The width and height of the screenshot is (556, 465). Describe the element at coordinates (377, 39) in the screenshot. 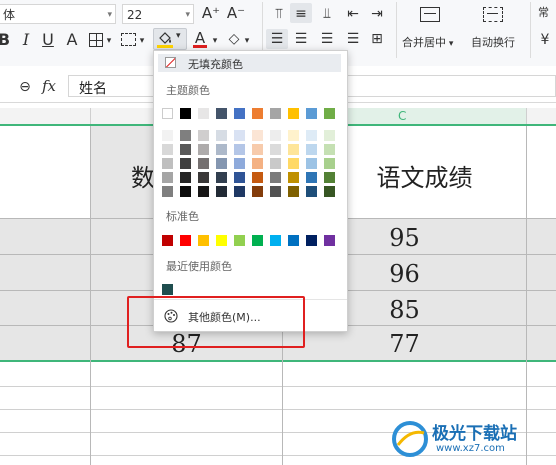

I see `distributed-align-icon: ⊞` at that location.